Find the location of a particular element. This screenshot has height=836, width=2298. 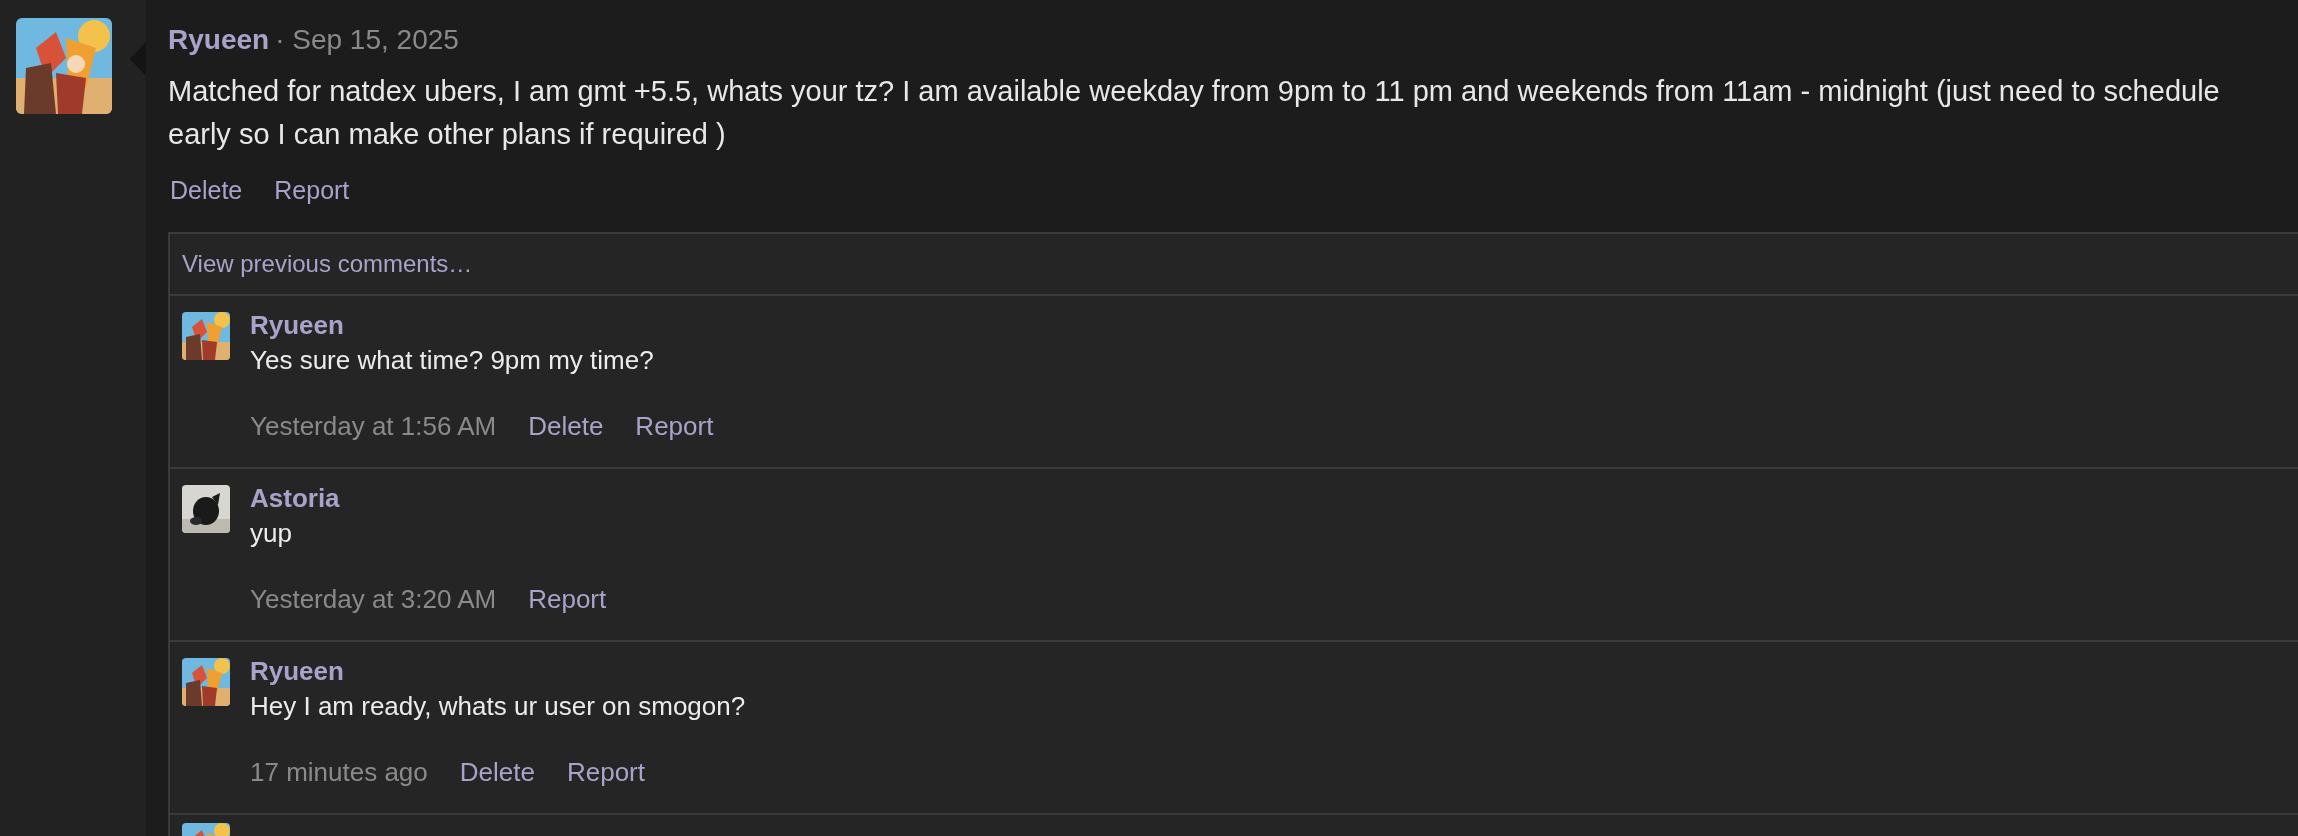

post-text: Matched for natdex ubers, I am gmt +5.5, whats your tz? I am available weekday from 9pm to 11 pm and weekends from 11am - midnight (just need to schedule early so I can make other plans if required ) is located at coordinates (1194, 113).